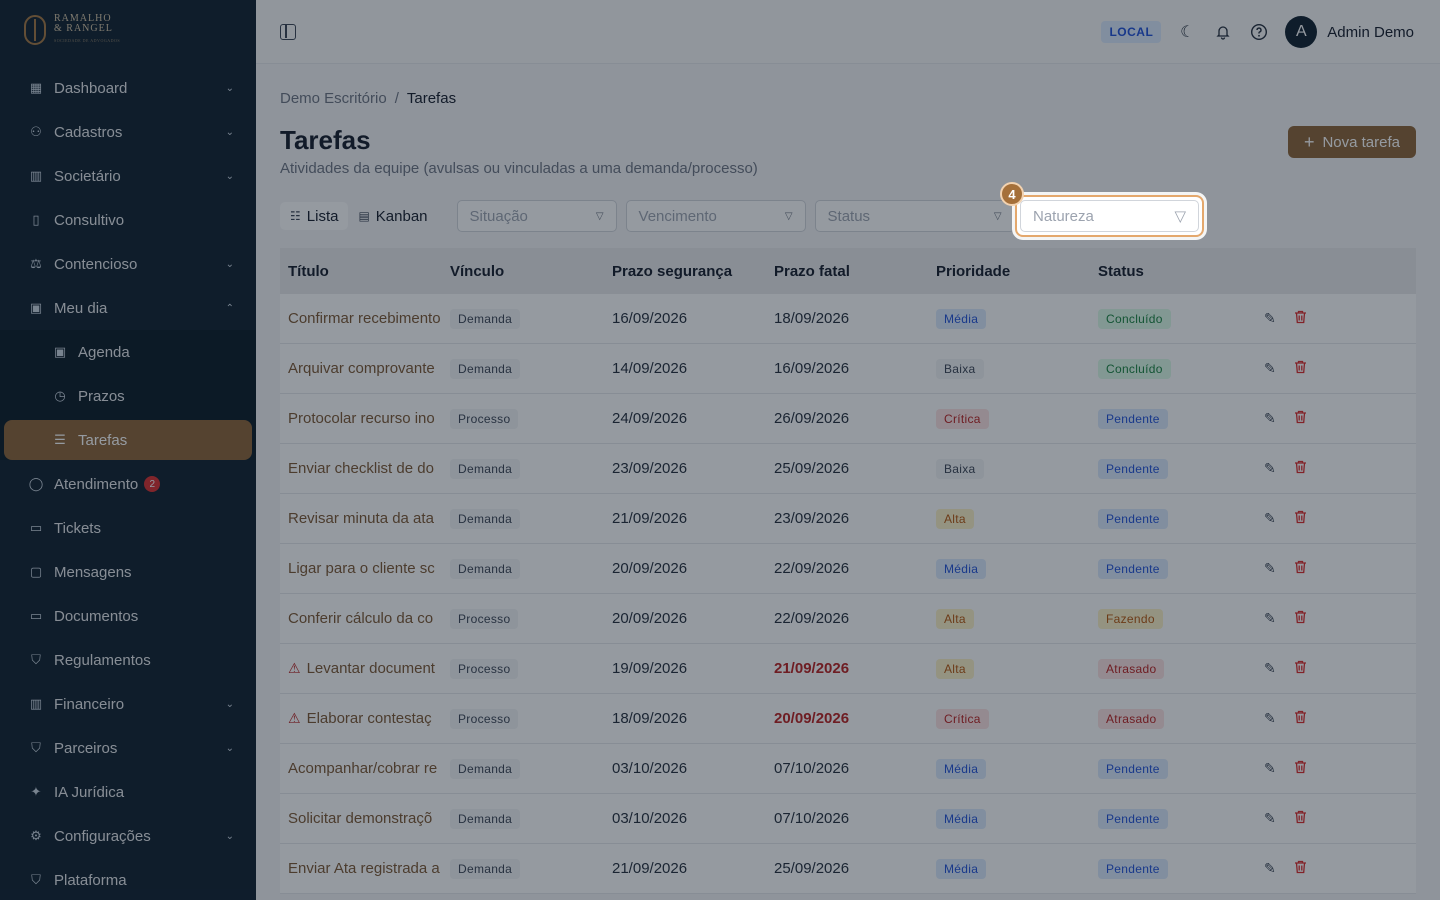 This screenshot has height=900, width=1440. What do you see at coordinates (392, 216) in the screenshot?
I see `view-kanban-button: ▤ Kanban` at bounding box center [392, 216].